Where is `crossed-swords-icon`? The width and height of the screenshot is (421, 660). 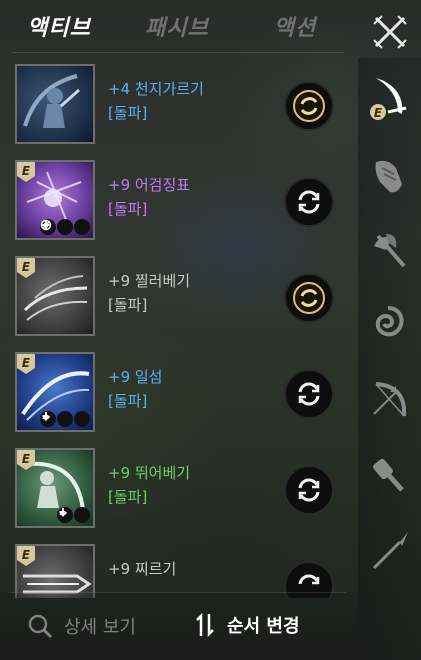
crossed-swords-icon is located at coordinates (390, 32).